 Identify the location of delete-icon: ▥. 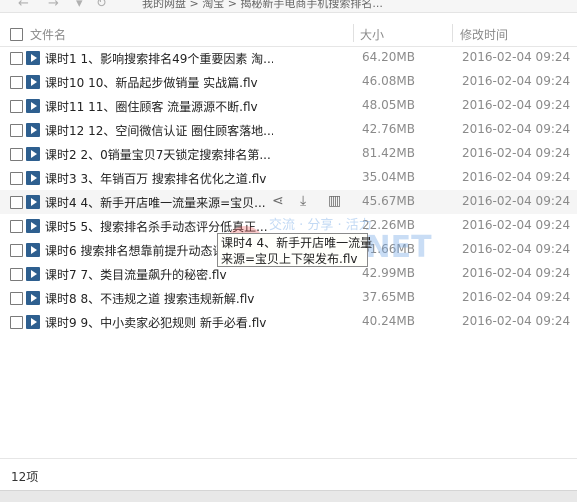
(334, 201).